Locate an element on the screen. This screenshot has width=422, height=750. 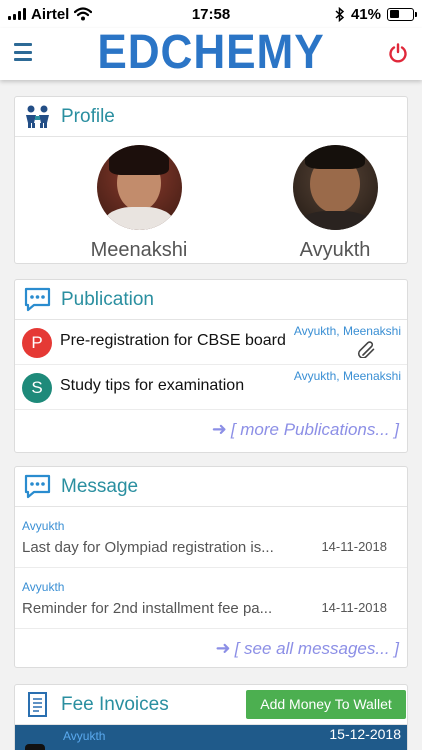
publication-header: Publication is located at coordinates (211, 300).